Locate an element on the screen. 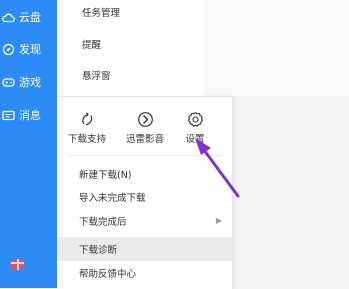 Image resolution: width=349 pixels, height=289 pixels. menu-item-label: 下载完成后 is located at coordinates (103, 222).